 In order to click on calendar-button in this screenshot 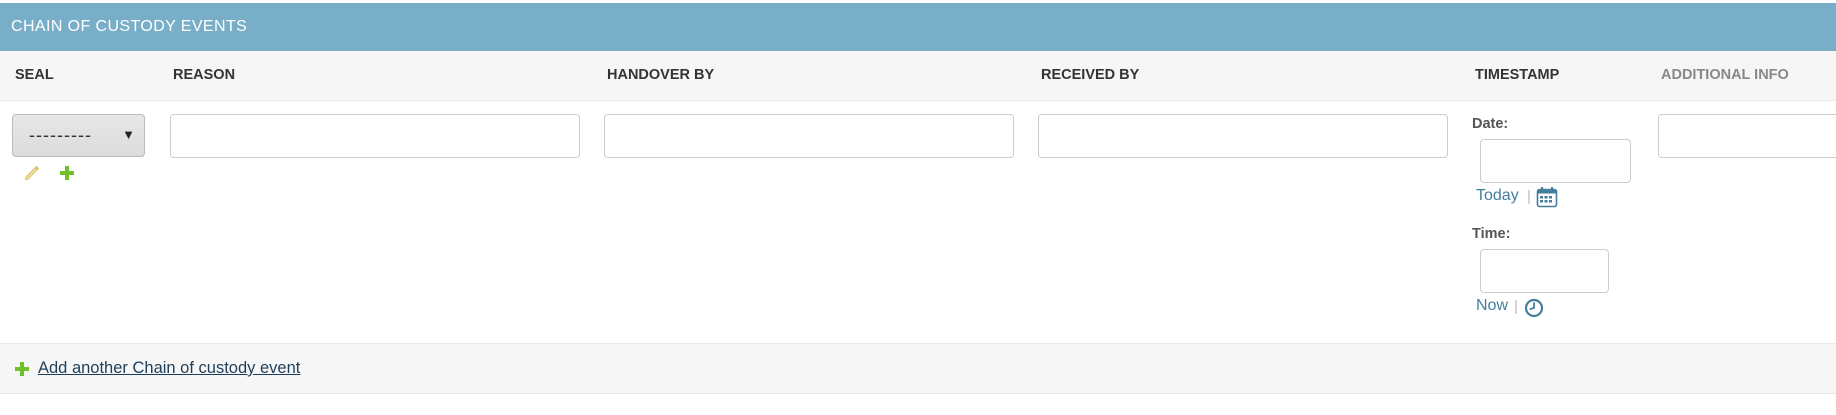, I will do `click(1547, 197)`.